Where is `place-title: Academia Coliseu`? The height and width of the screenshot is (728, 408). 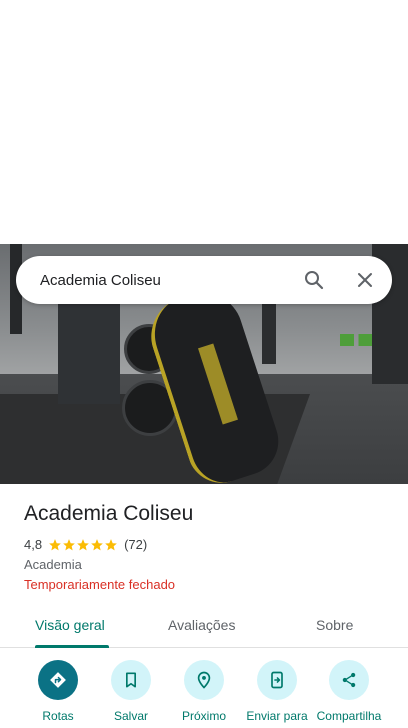 place-title: Academia Coliseu is located at coordinates (109, 513).